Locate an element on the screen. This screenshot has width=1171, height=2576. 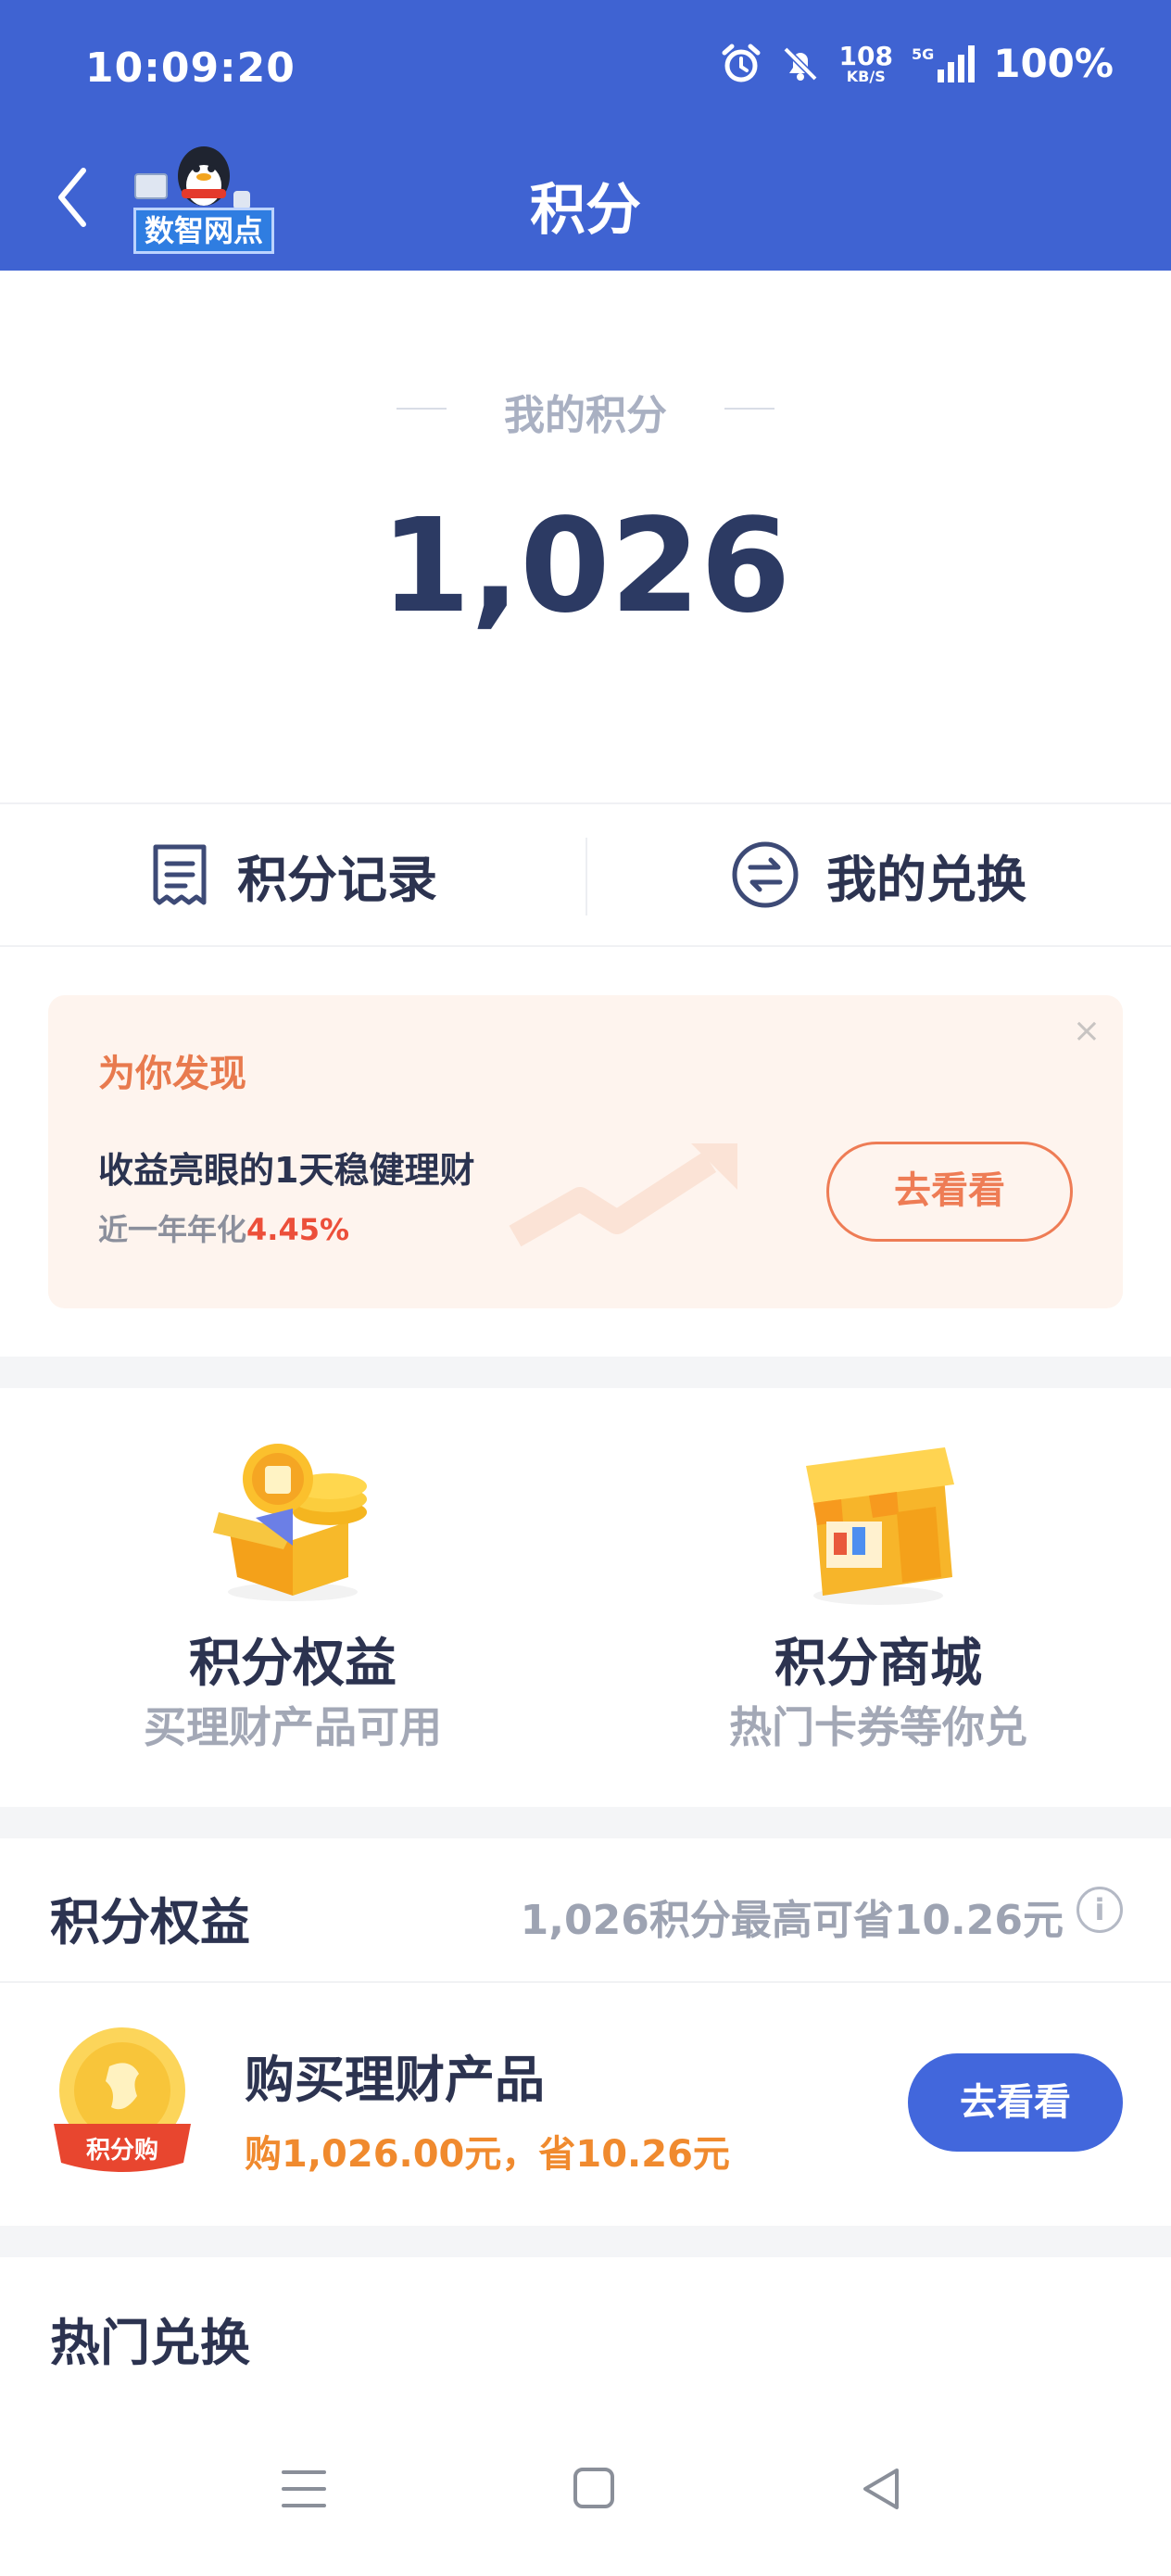
app-header: 10:09:20 108 KB/S 5G 100% 数智网点 积分 is located at coordinates (585, 135).